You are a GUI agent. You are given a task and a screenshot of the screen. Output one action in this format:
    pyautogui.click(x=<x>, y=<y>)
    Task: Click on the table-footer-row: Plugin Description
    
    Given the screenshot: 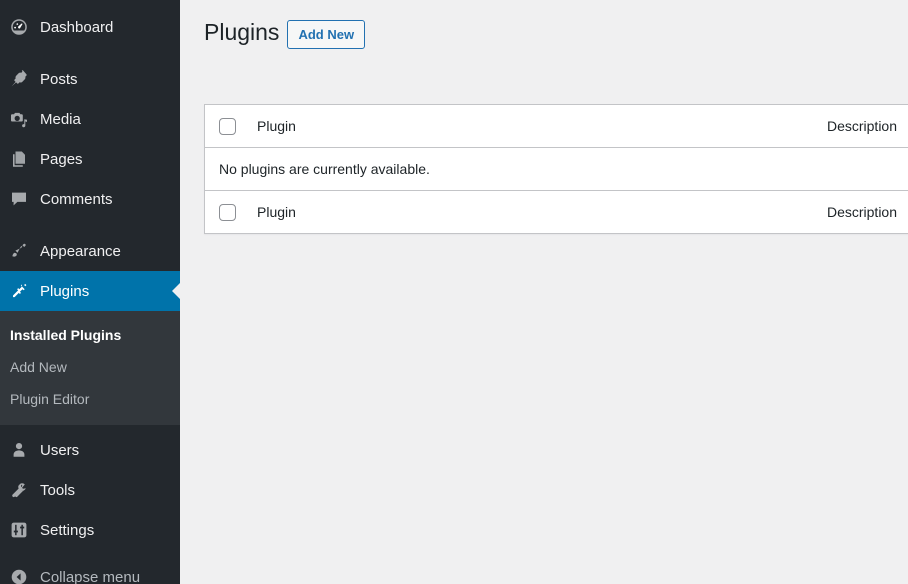 What is the action you would take?
    pyautogui.click(x=556, y=211)
    